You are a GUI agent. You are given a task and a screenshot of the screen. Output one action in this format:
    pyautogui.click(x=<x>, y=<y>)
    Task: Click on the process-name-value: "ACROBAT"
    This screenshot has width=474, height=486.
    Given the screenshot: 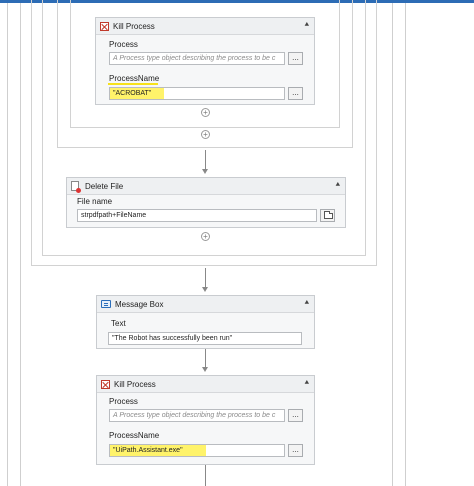 What is the action you would take?
    pyautogui.click(x=132, y=93)
    